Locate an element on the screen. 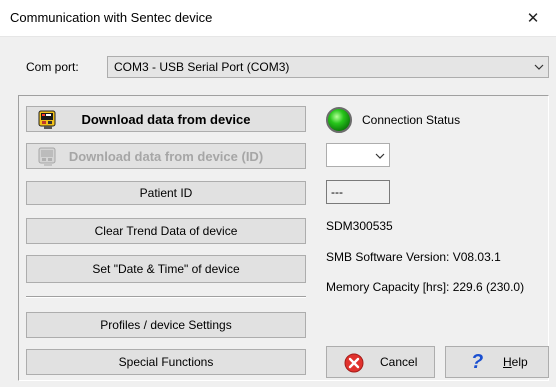 The width and height of the screenshot is (556, 387). memory-capacity: Memory Capacity [hrs]: 229.6 (230.0) is located at coordinates (425, 287).